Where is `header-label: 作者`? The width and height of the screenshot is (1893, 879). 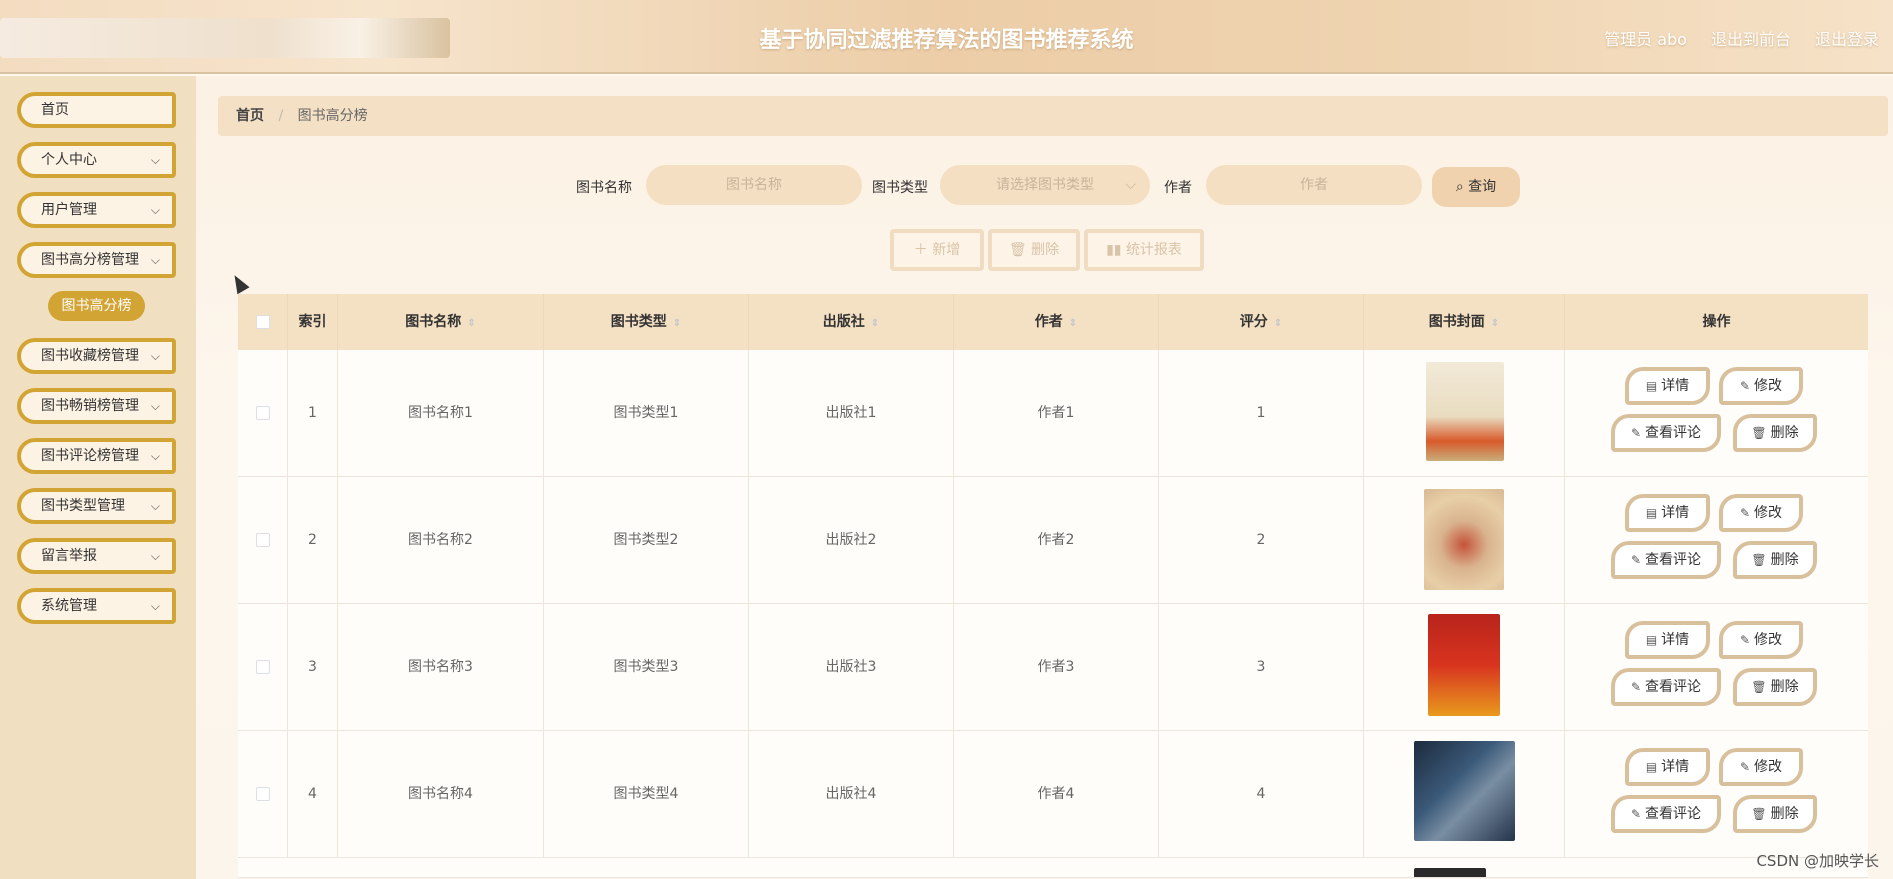
header-label: 作者 is located at coordinates (1048, 322).